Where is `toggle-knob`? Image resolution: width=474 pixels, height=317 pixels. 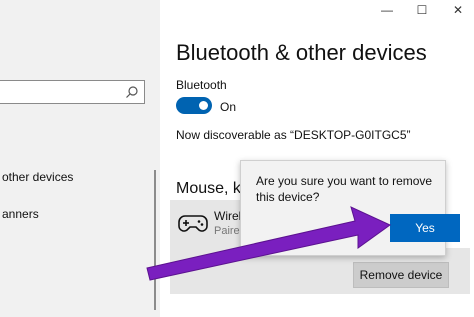 toggle-knob is located at coordinates (203, 105).